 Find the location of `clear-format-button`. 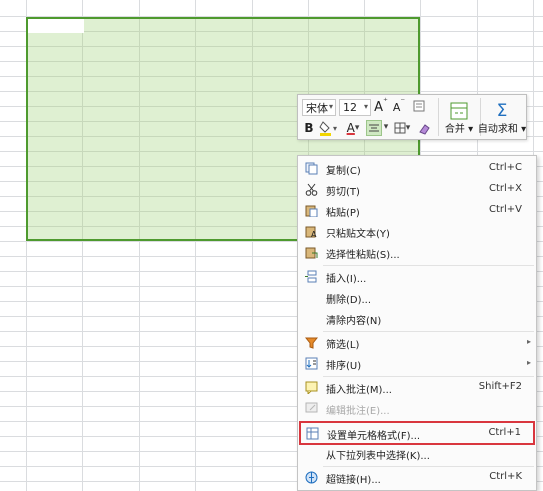

clear-format-button is located at coordinates (424, 128).